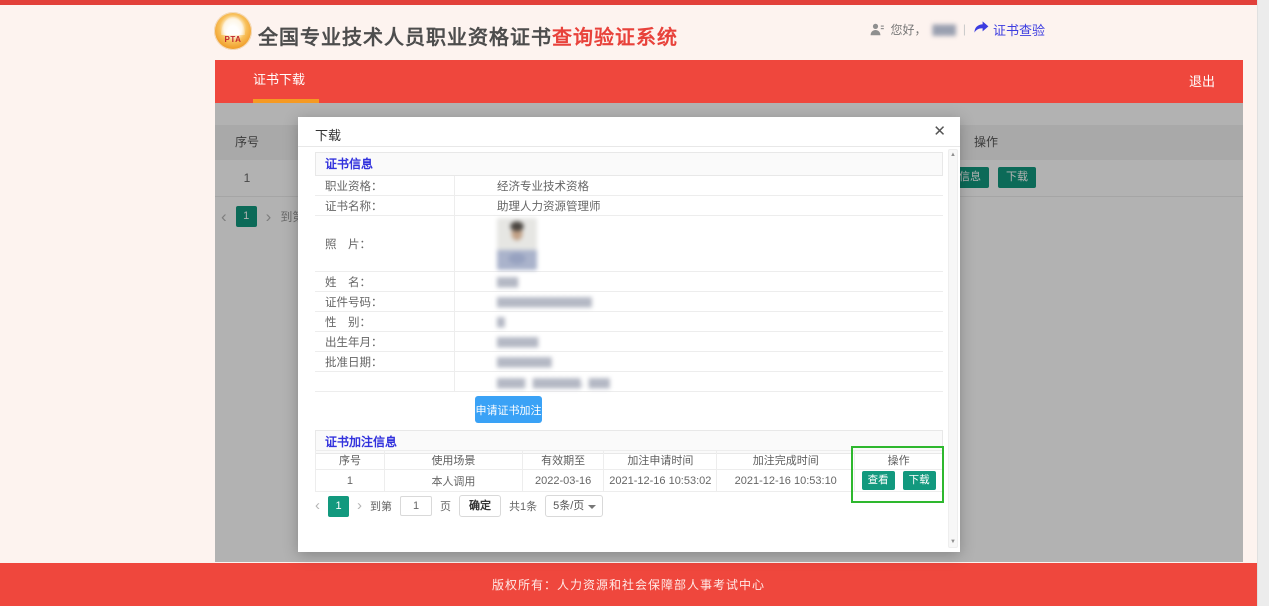 The width and height of the screenshot is (1269, 606). Describe the element at coordinates (501, 322) in the screenshot. I see `info-value: ▇` at that location.